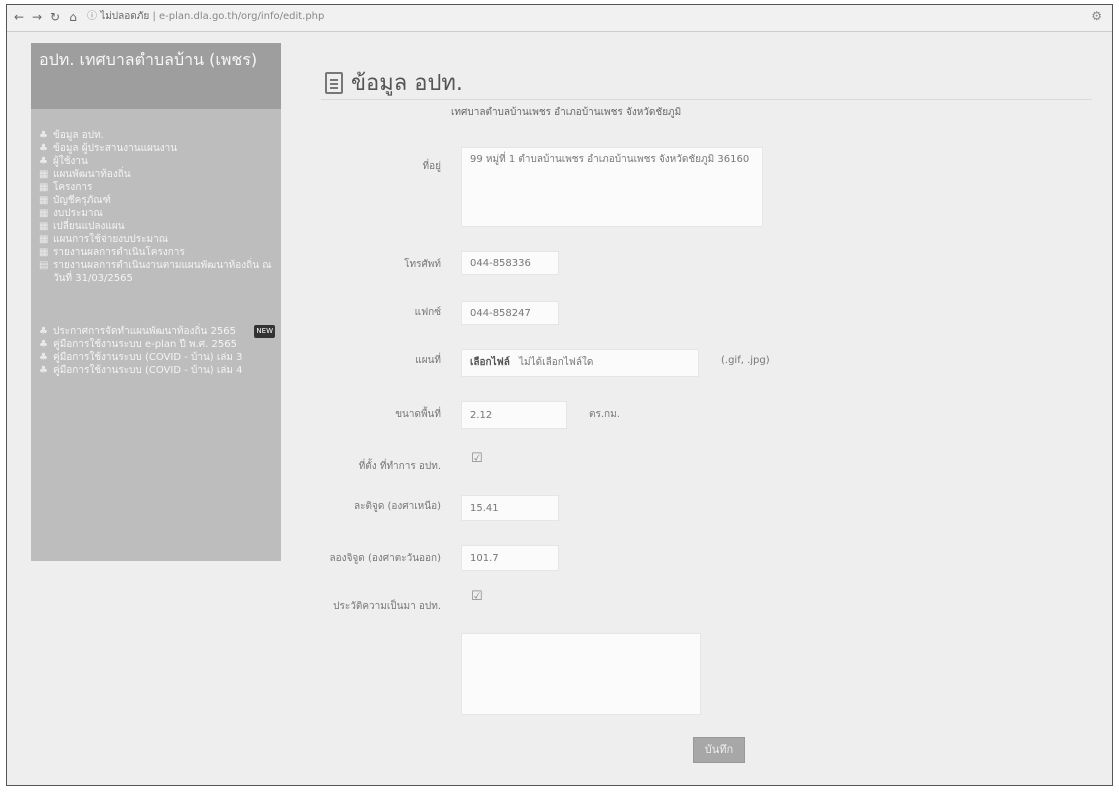 The height and width of the screenshot is (792, 1119). I want to click on area-label: ขนาดพื้นที่, so click(418, 414).